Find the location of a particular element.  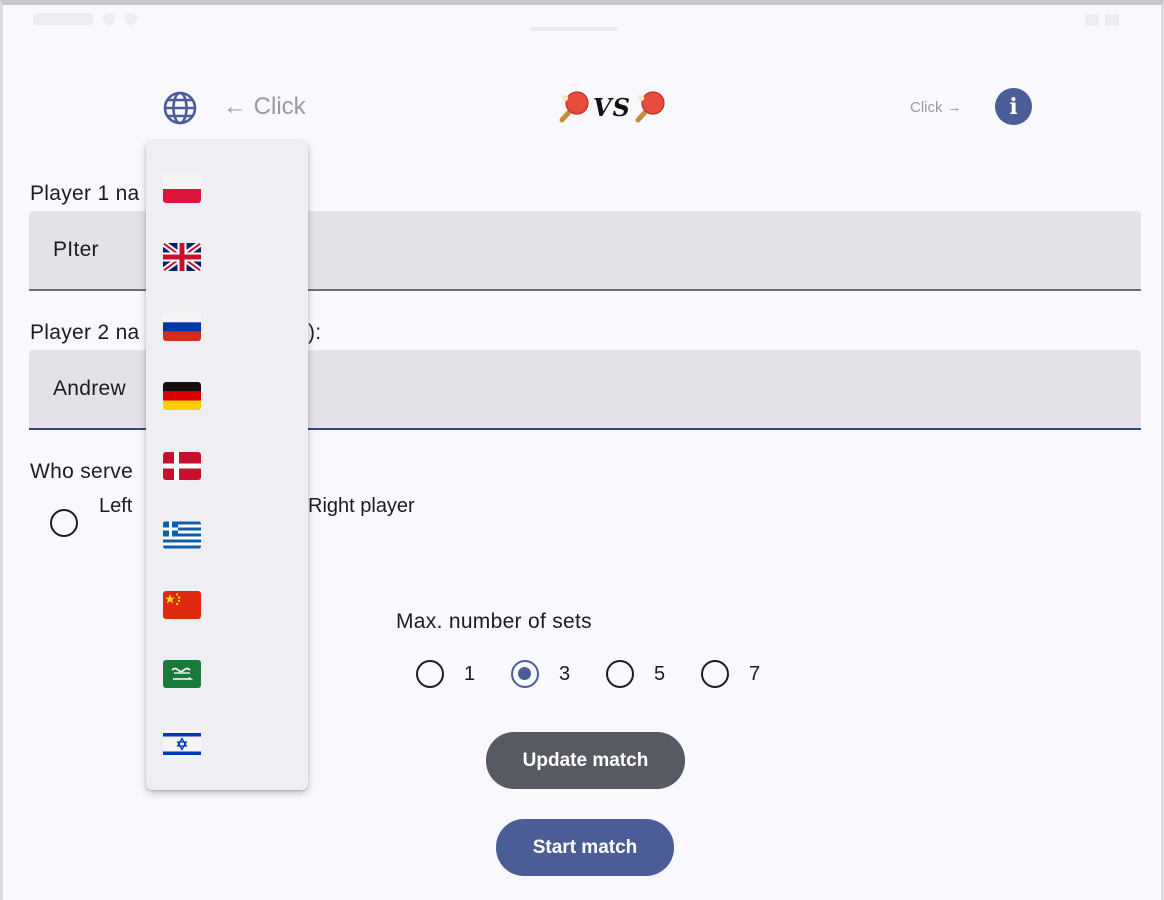

poland-flag-icon is located at coordinates (182, 189).